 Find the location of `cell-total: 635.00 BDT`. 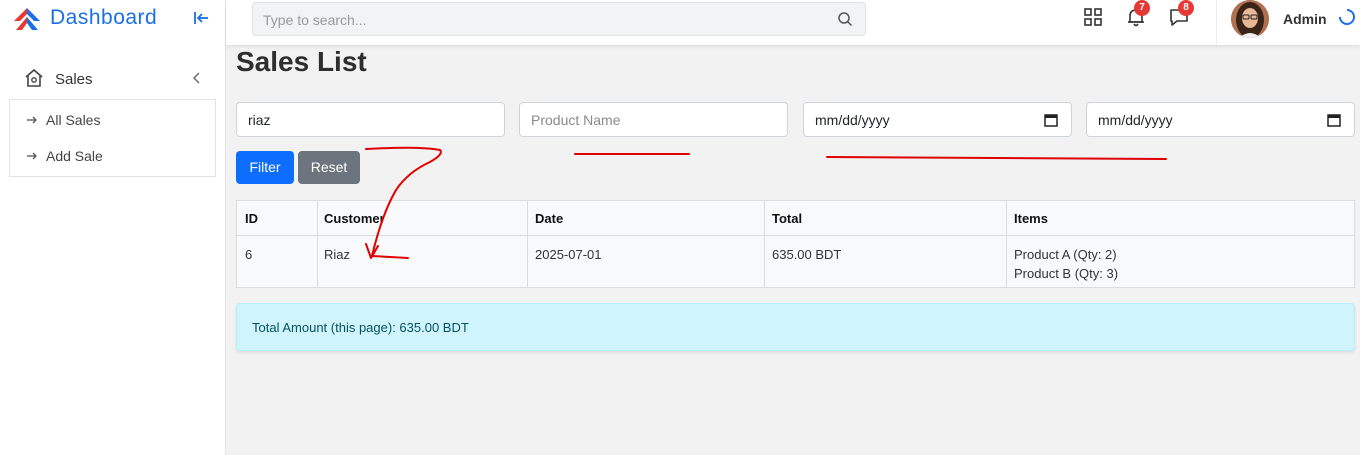

cell-total: 635.00 BDT is located at coordinates (807, 254).